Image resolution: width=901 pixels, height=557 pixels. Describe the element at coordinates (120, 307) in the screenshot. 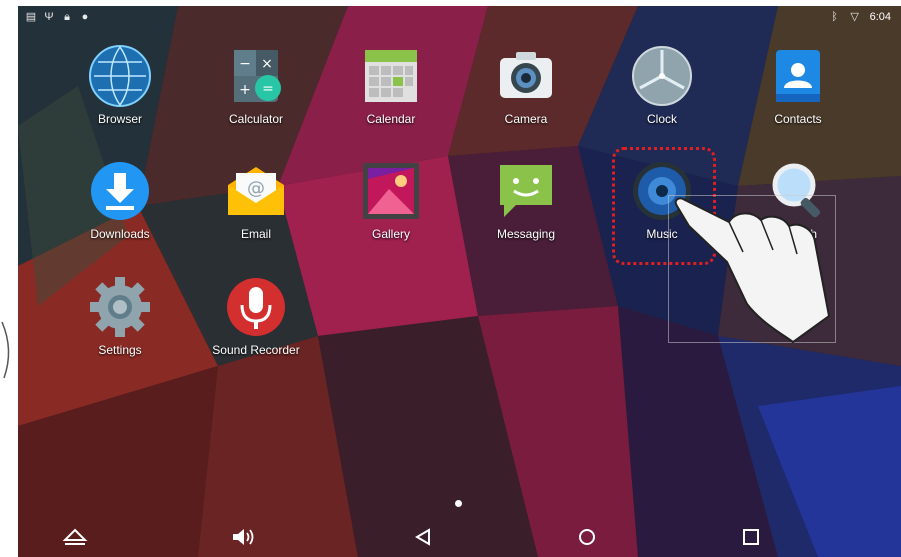

I see `gear-icon` at that location.